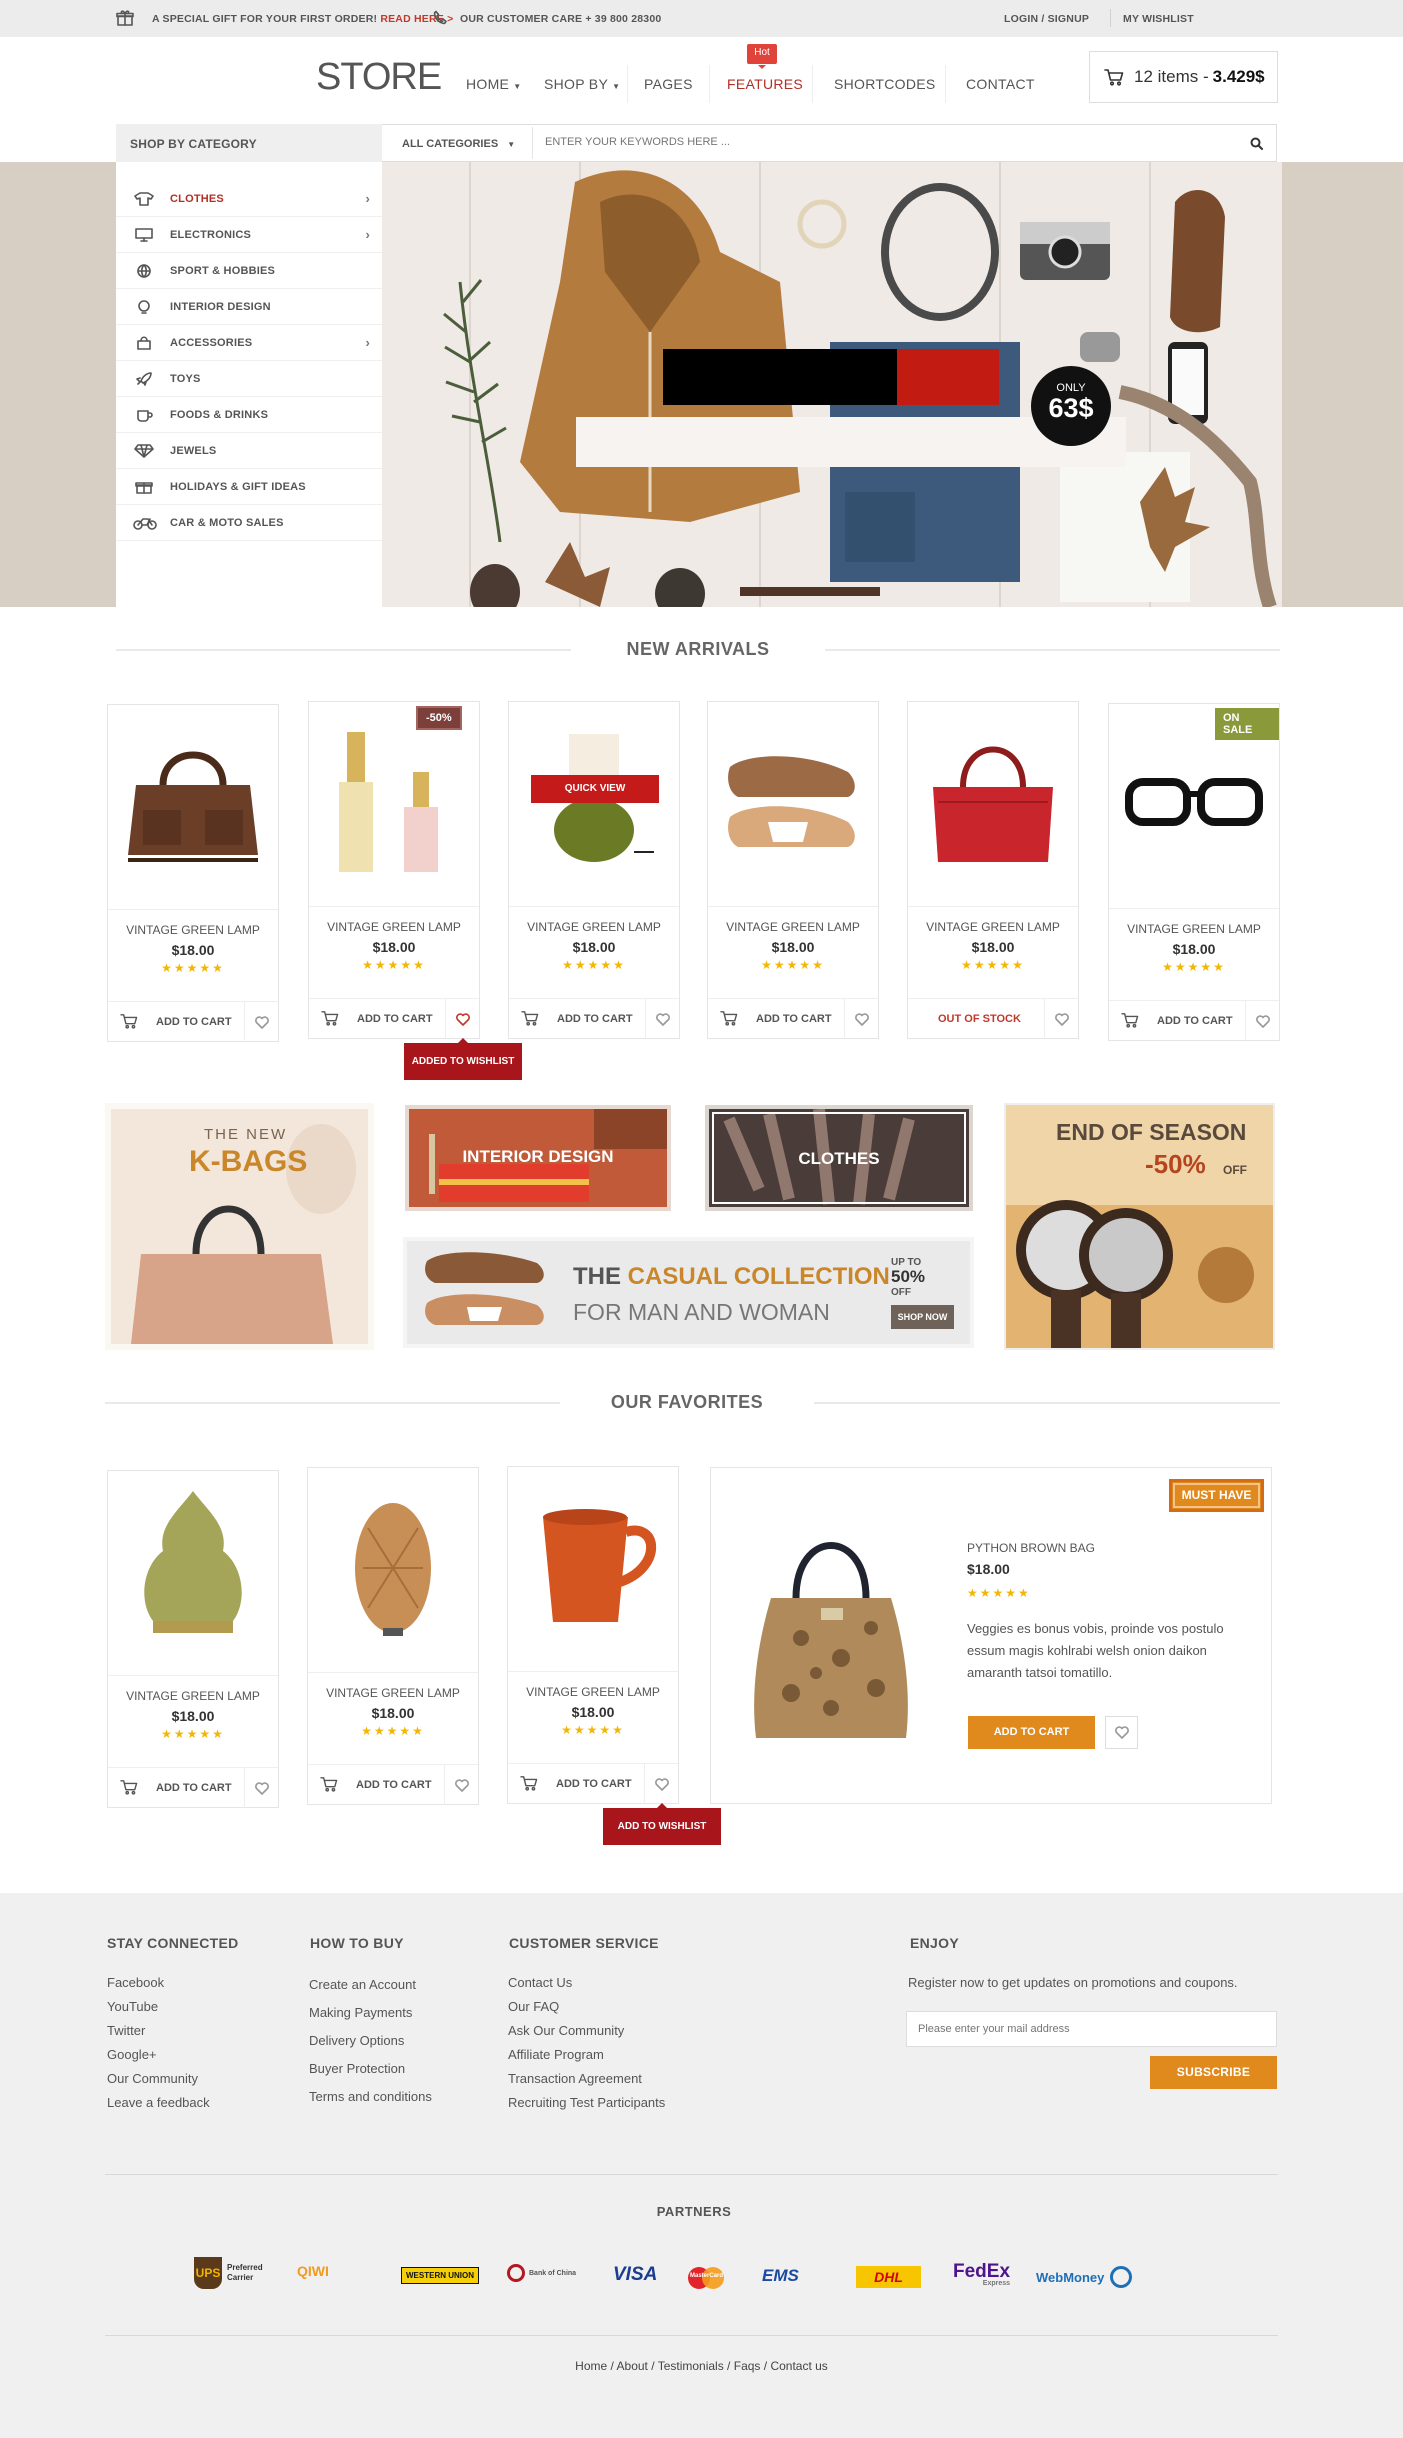  What do you see at coordinates (595, 789) in the screenshot?
I see `quick-view-button: QUICK VIEW` at bounding box center [595, 789].